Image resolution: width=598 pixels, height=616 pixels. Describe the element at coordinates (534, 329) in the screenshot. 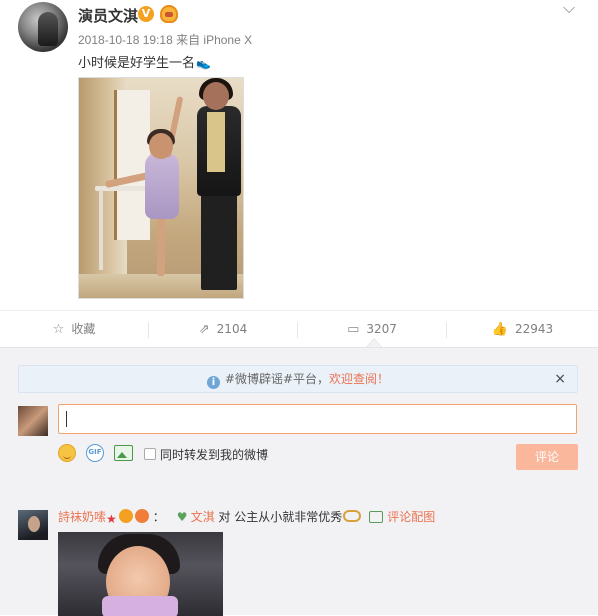

I see `like-count: 22943` at that location.